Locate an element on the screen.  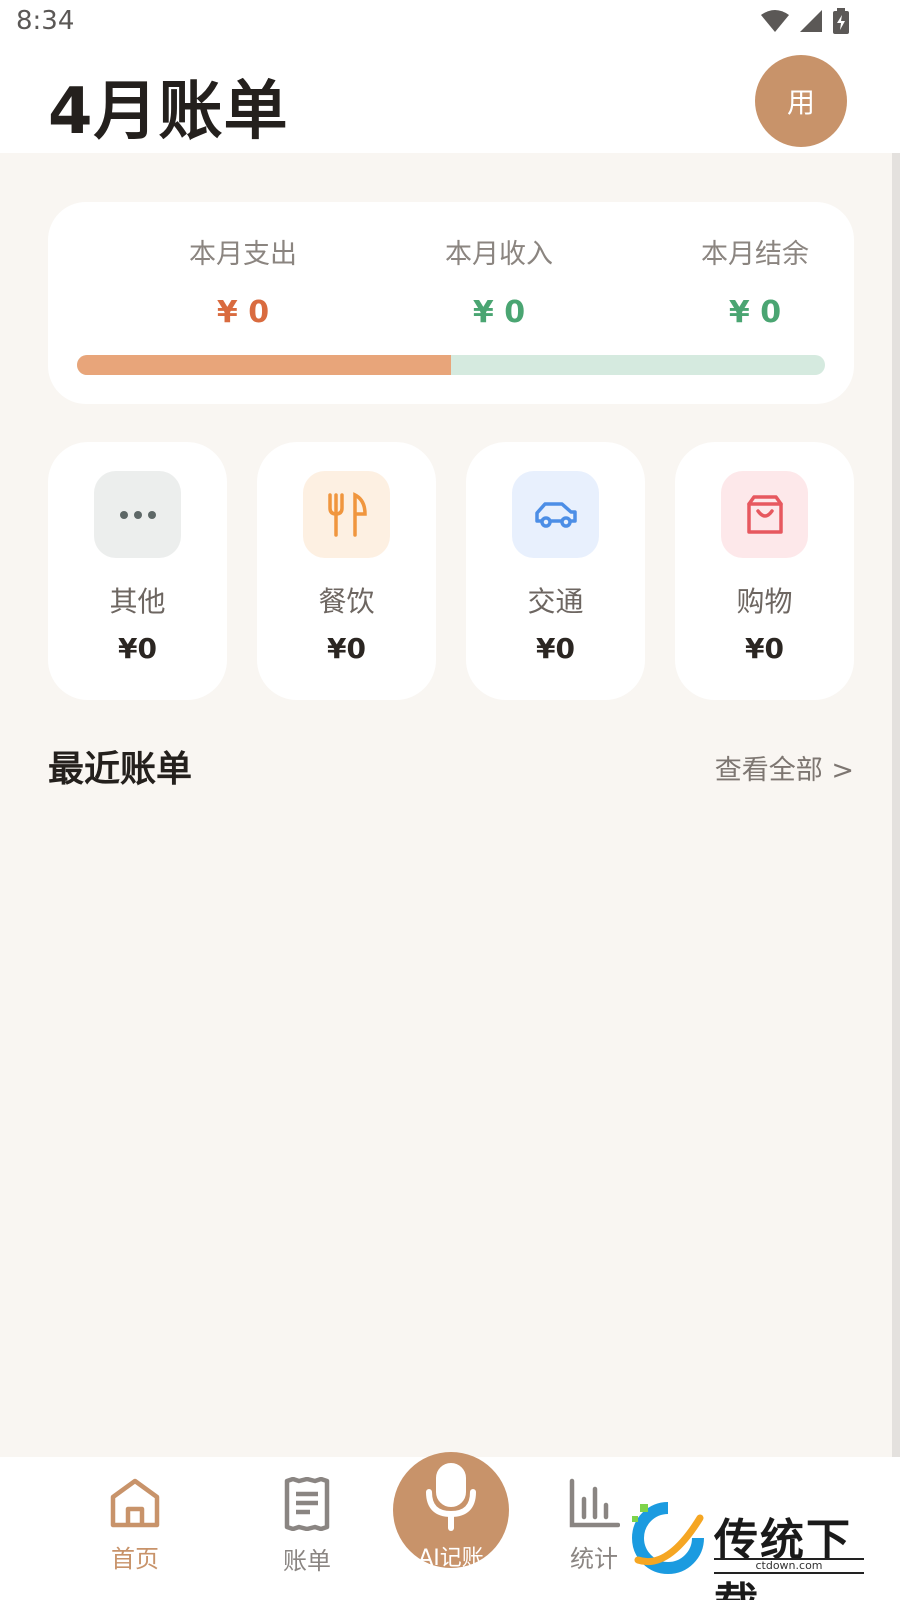
category-name: 交通 is located at coordinates (555, 601).